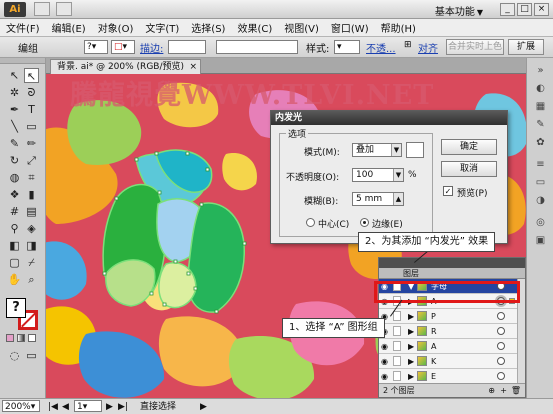 The width and height of the screenshot is (553, 414). I want to click on menu-window: 窗口(W), so click(350, 27).